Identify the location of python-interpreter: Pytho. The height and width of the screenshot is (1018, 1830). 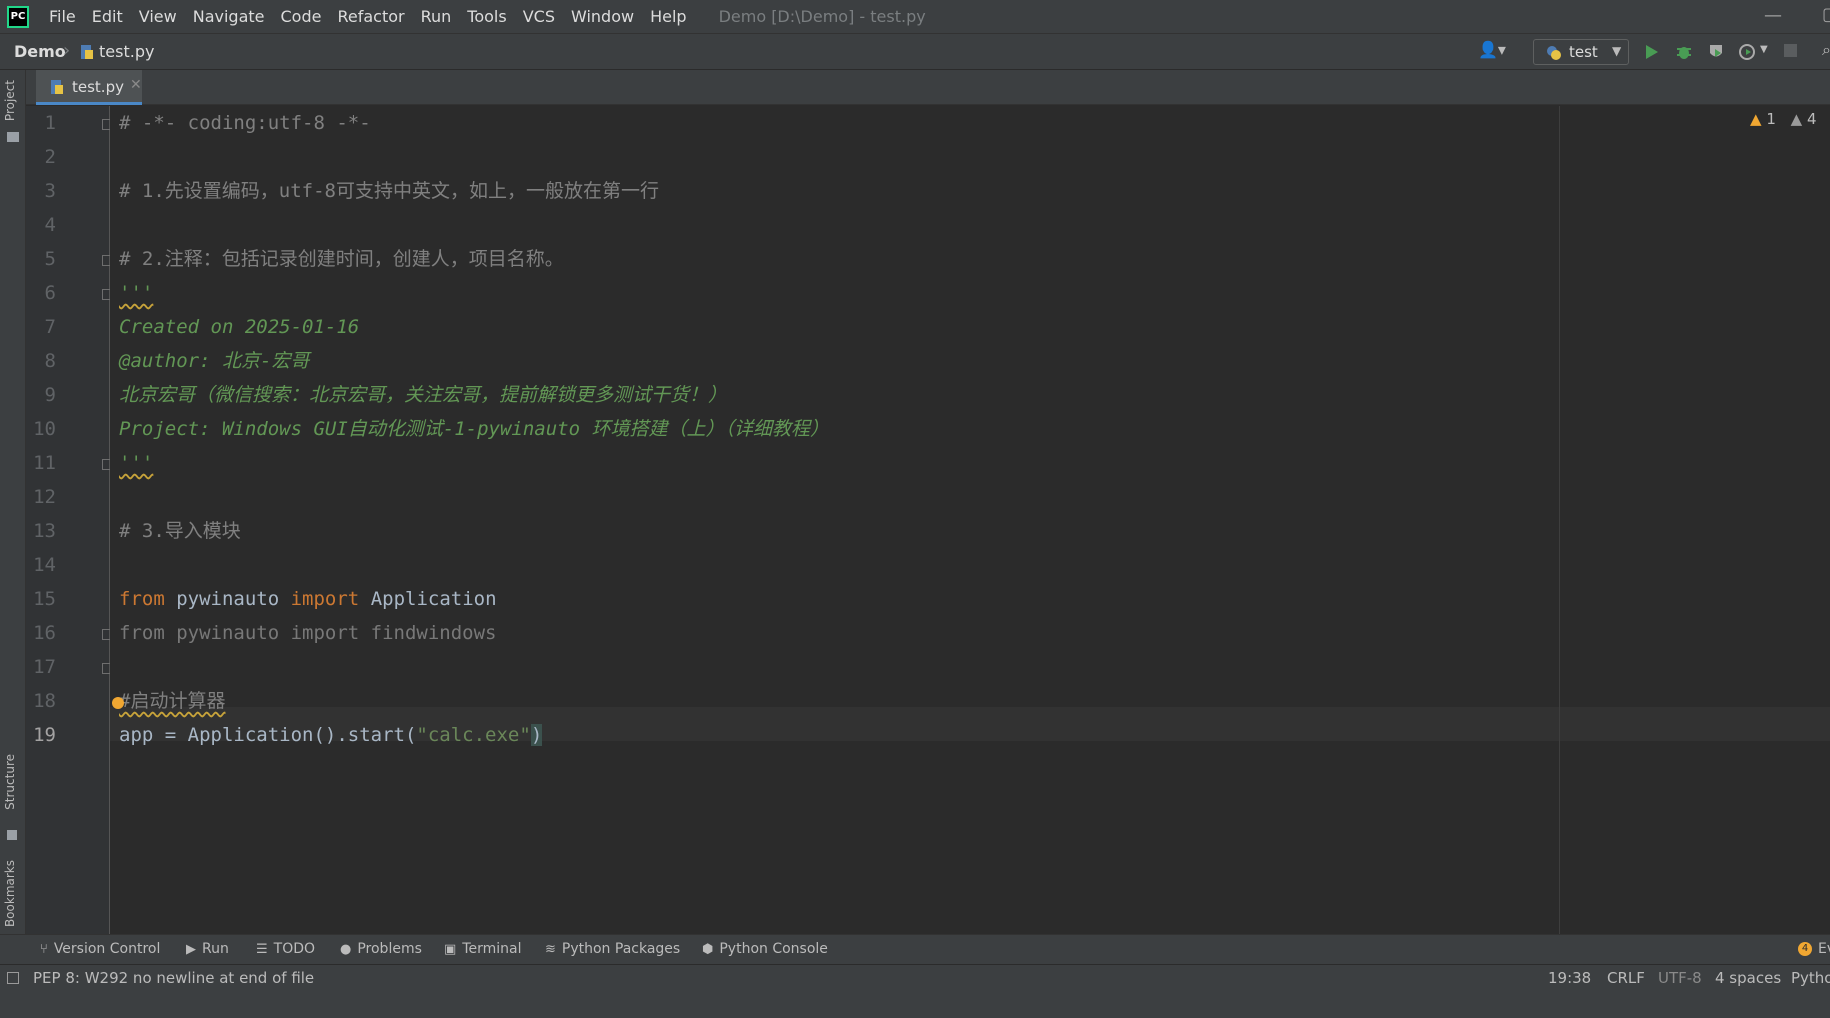
(1810, 978).